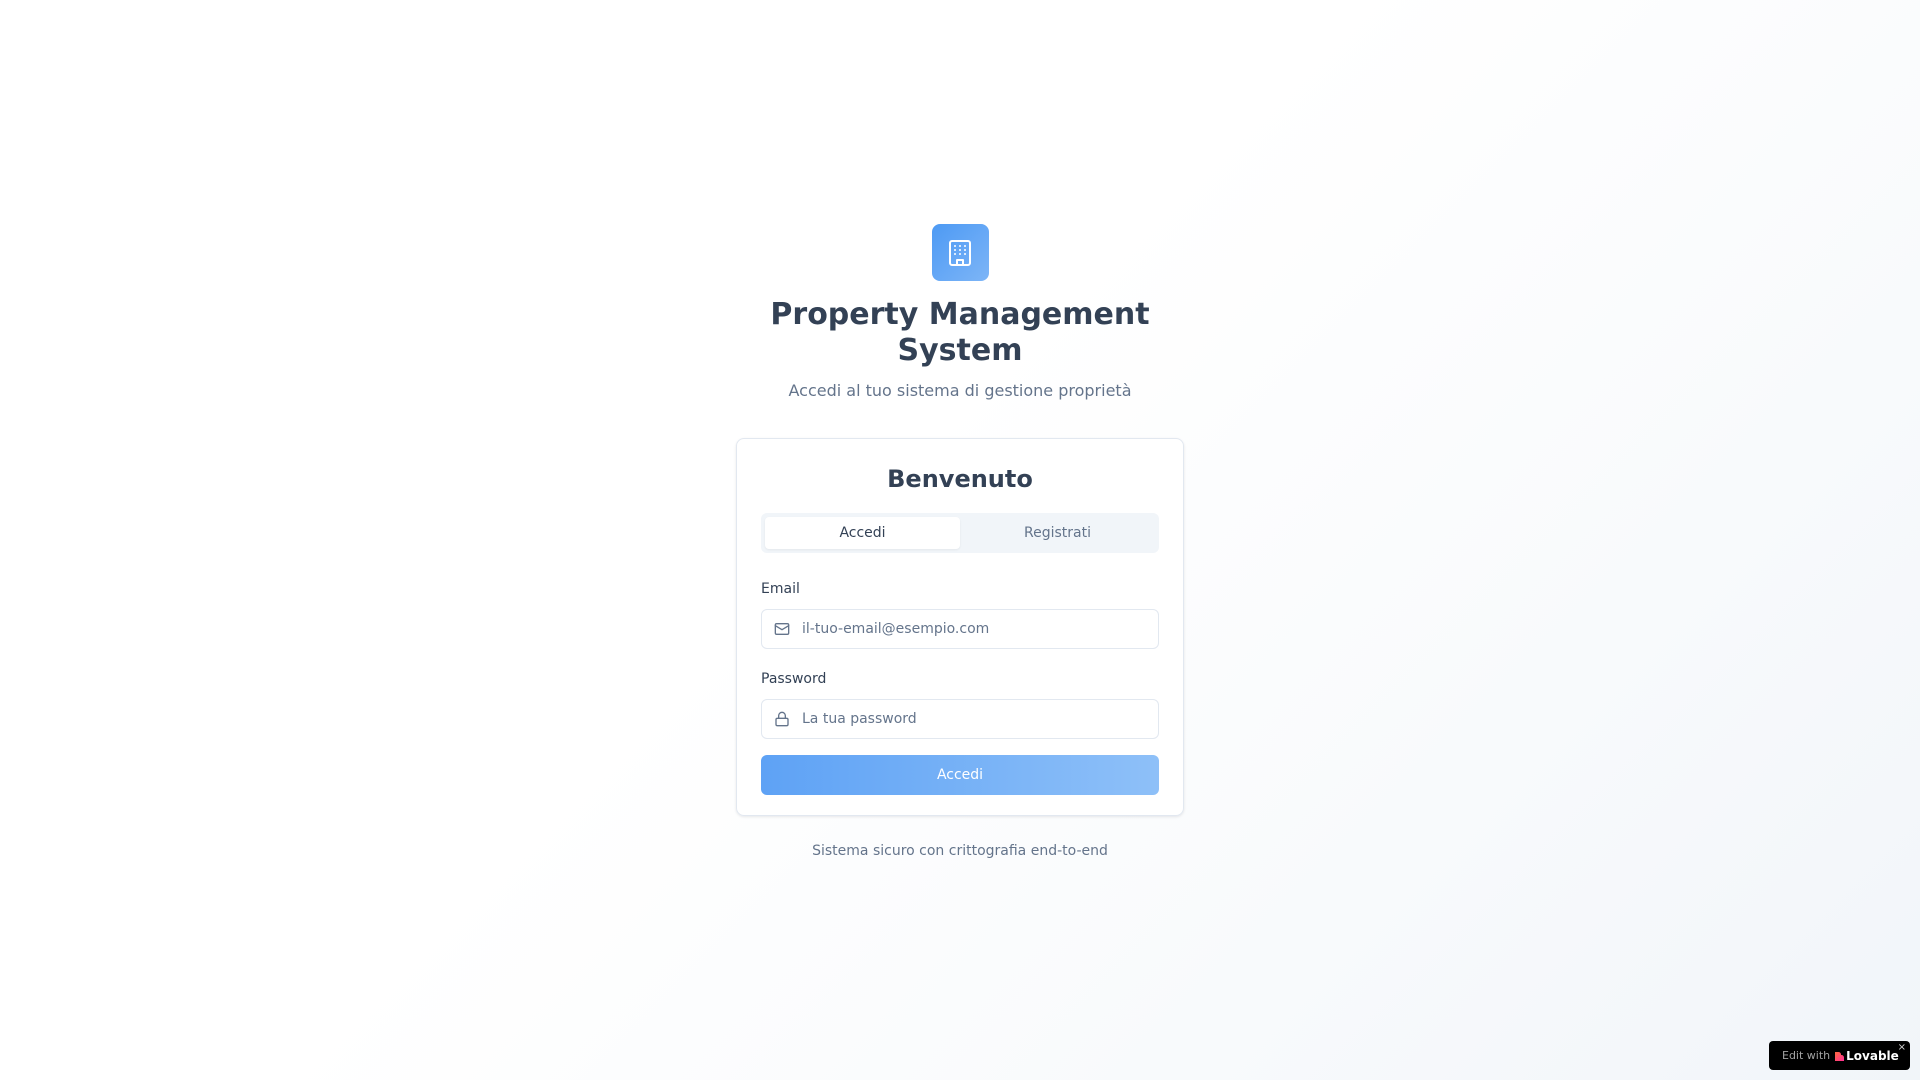 Image resolution: width=1920 pixels, height=1080 pixels. What do you see at coordinates (782, 629) in the screenshot?
I see `mail-icon` at bounding box center [782, 629].